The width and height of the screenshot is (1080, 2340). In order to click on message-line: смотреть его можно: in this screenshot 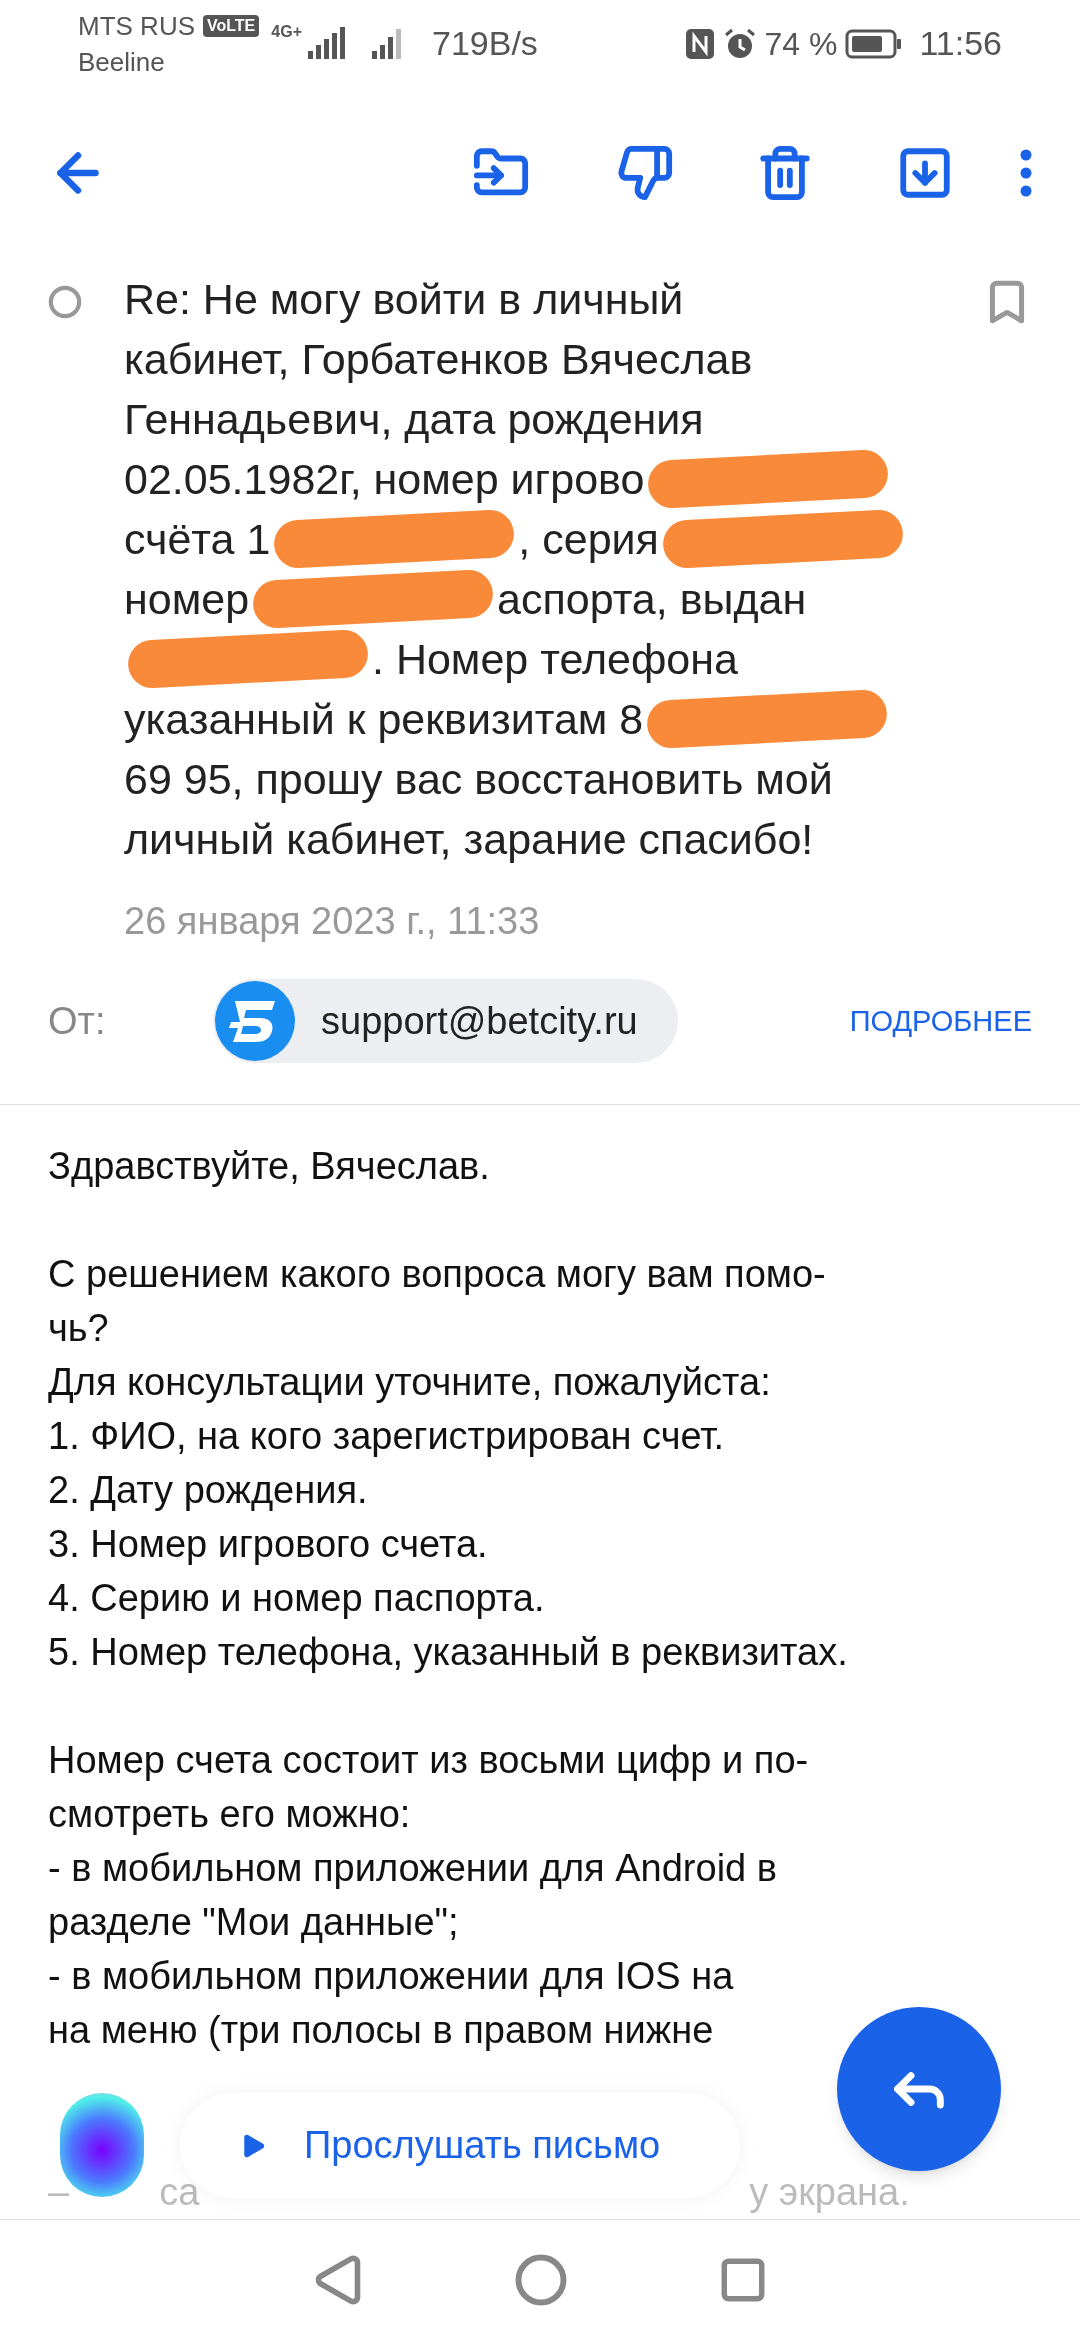, I will do `click(230, 1815)`.